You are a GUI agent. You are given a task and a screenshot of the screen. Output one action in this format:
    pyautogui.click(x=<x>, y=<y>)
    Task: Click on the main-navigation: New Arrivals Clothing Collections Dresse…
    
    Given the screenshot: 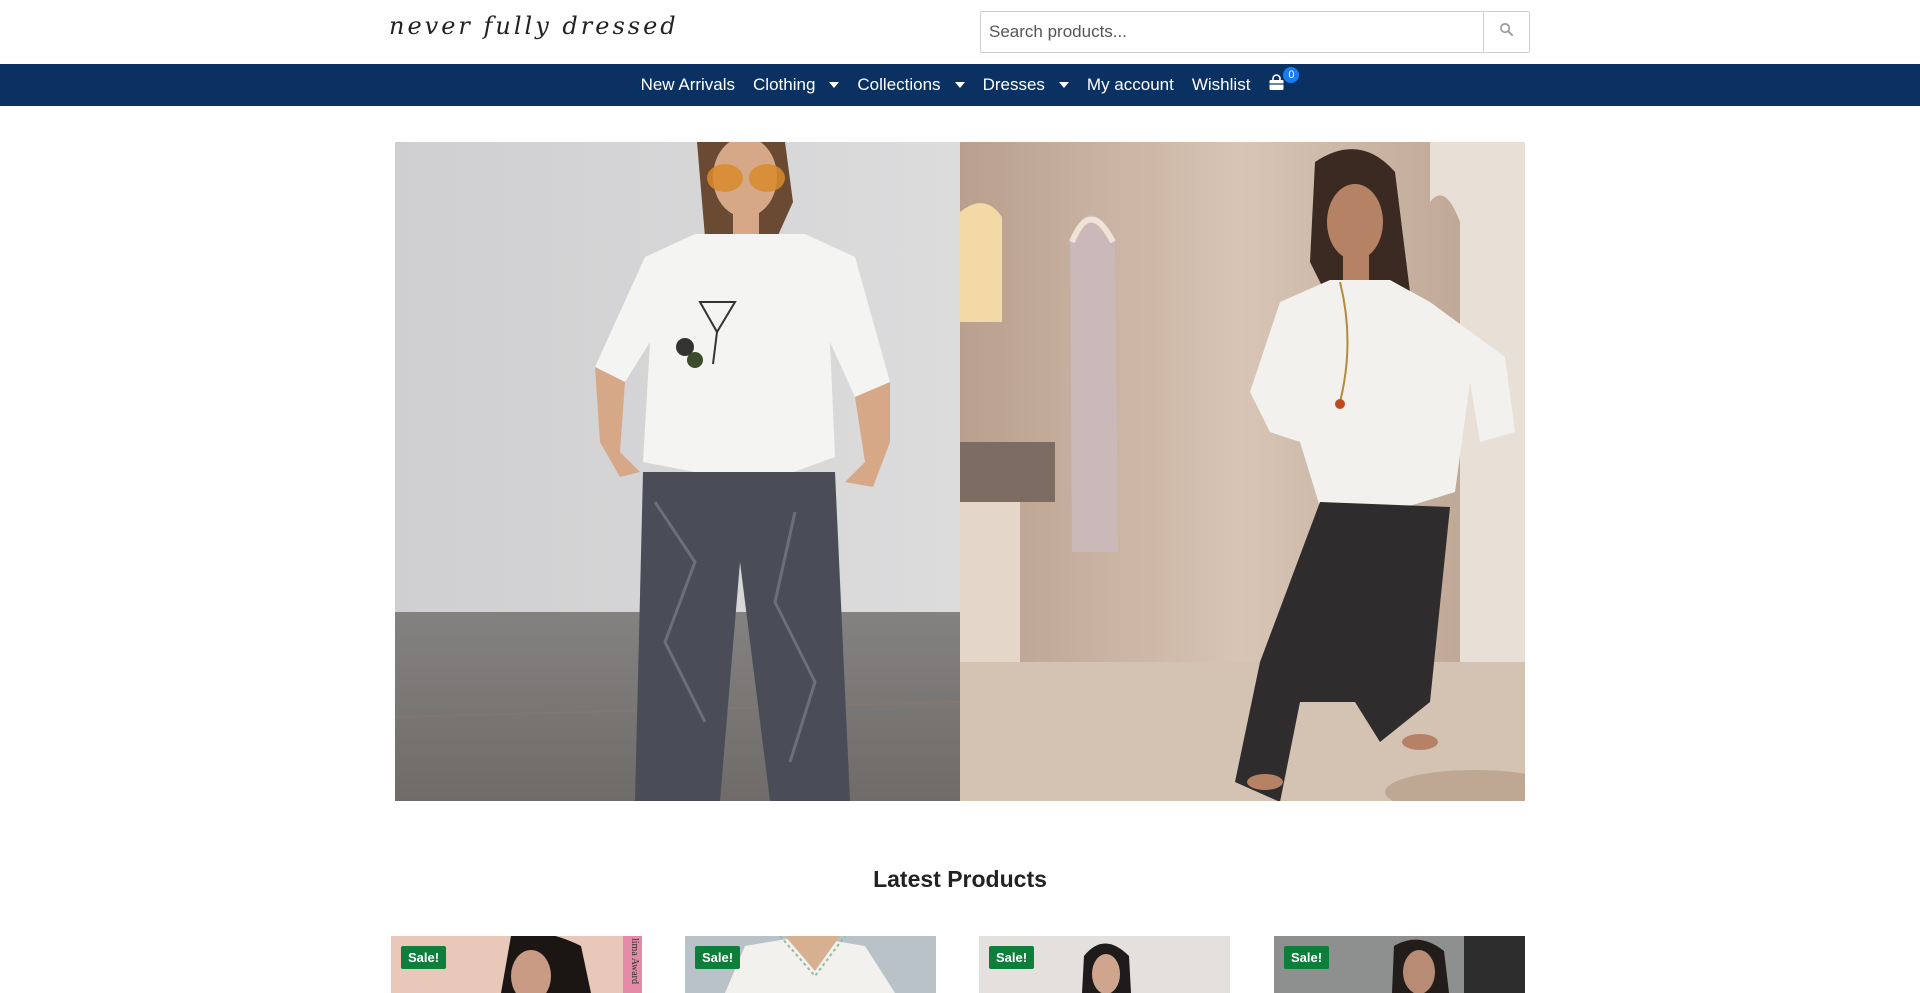 What is the action you would take?
    pyautogui.click(x=960, y=85)
    